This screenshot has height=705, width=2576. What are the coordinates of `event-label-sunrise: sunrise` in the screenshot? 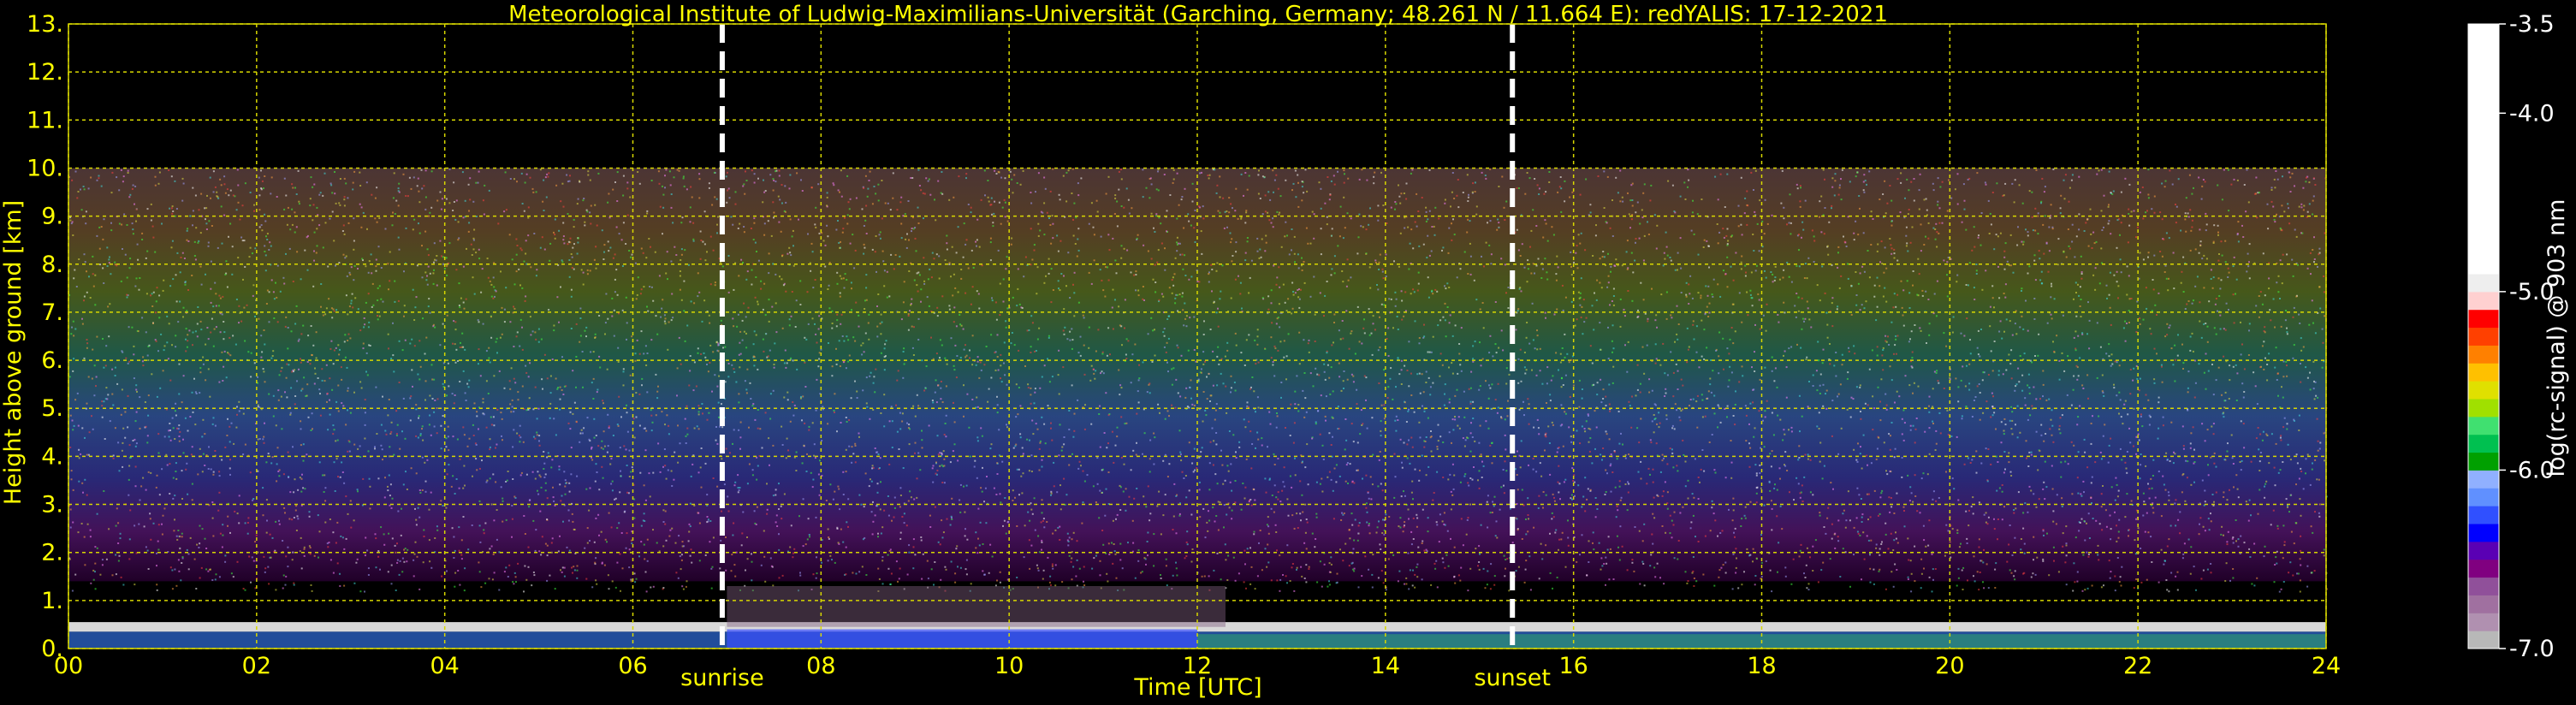 It's located at (722, 678).